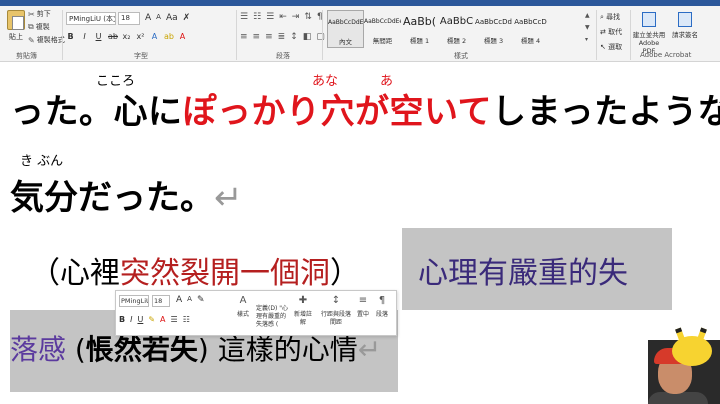 The width and height of the screenshot is (720, 404). I want to click on selection-highlight: 心理有嚴重的失, so click(537, 269).